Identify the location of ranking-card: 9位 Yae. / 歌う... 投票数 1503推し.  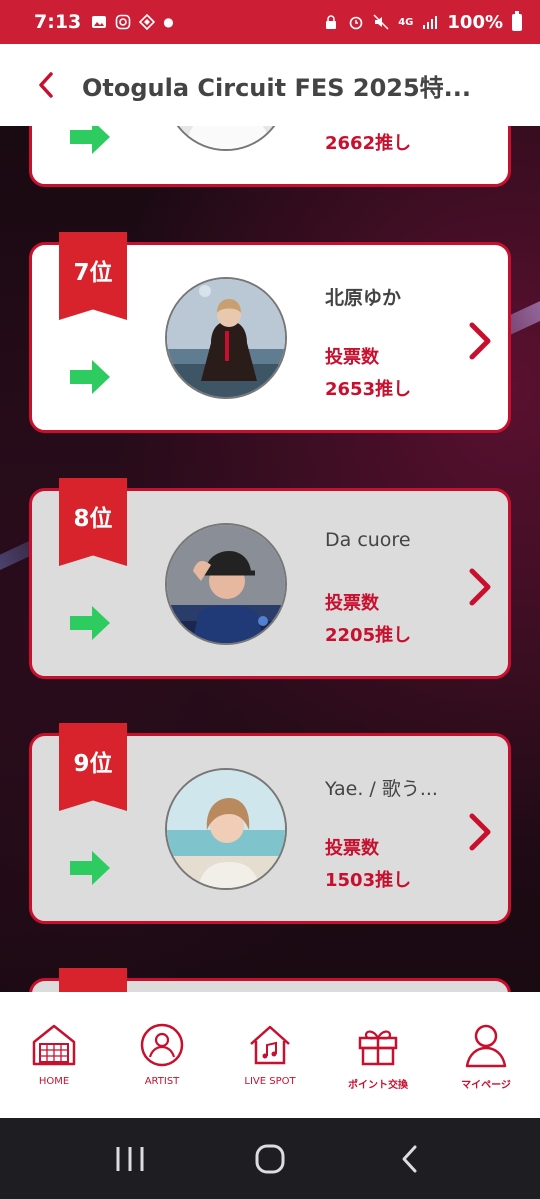
(270, 823).